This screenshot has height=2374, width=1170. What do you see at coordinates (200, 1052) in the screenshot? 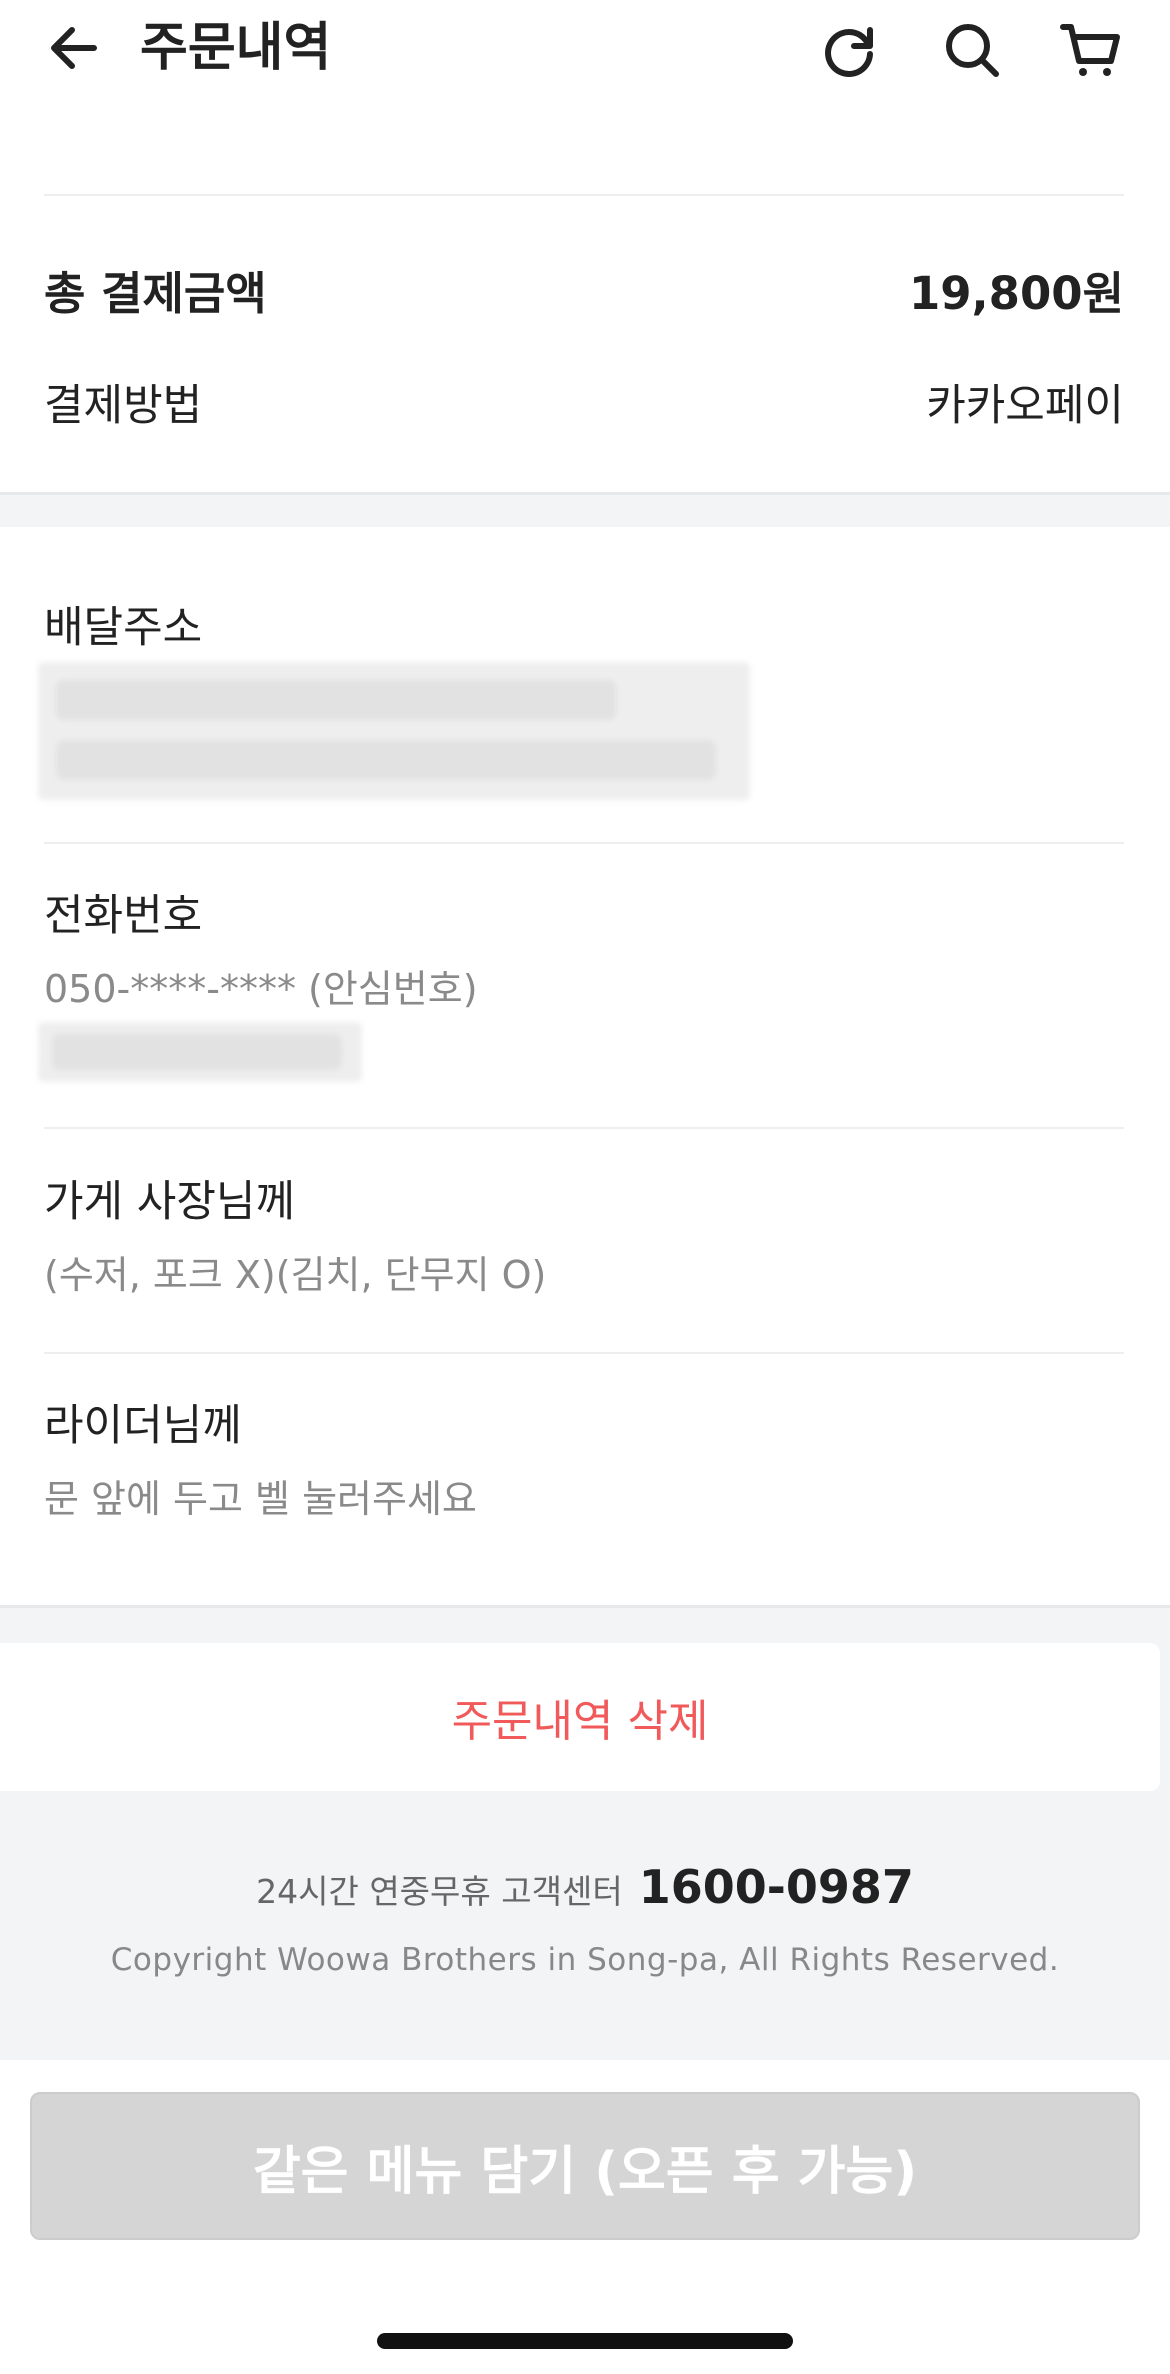
I see `phone-redacted` at bounding box center [200, 1052].